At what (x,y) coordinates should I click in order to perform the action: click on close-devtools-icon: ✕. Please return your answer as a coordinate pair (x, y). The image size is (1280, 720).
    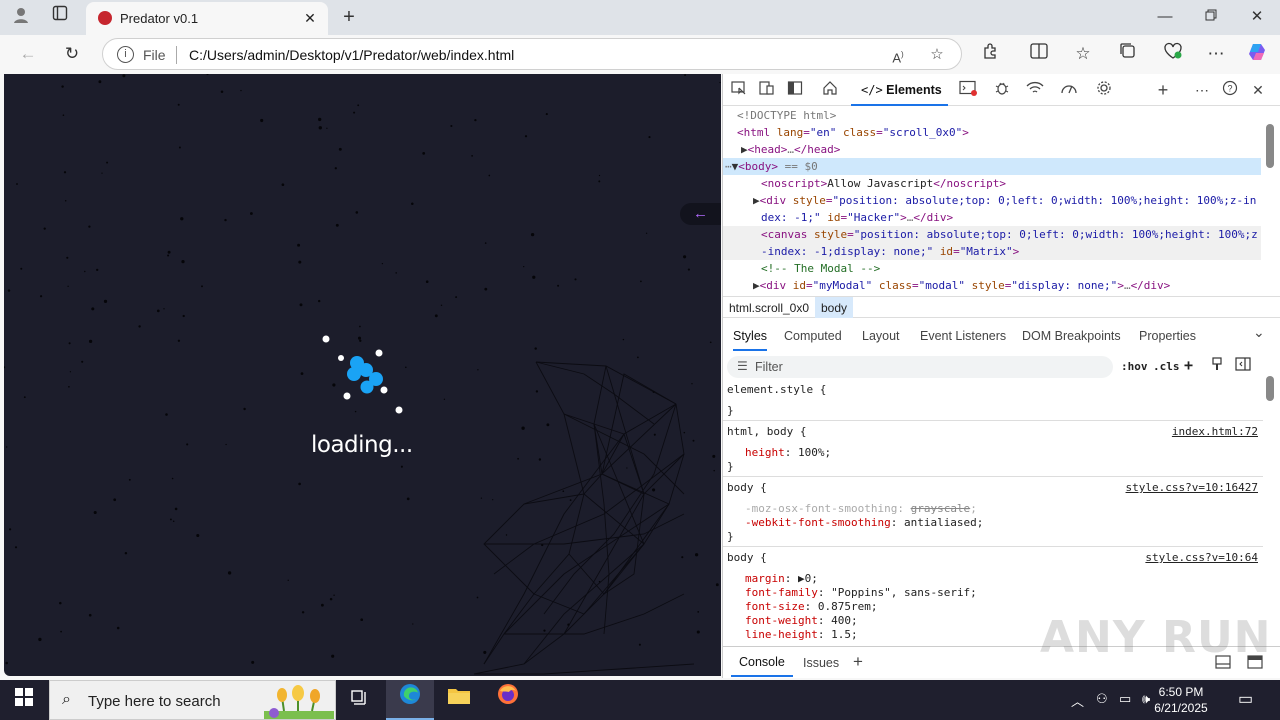
    Looking at the image, I should click on (1258, 90).